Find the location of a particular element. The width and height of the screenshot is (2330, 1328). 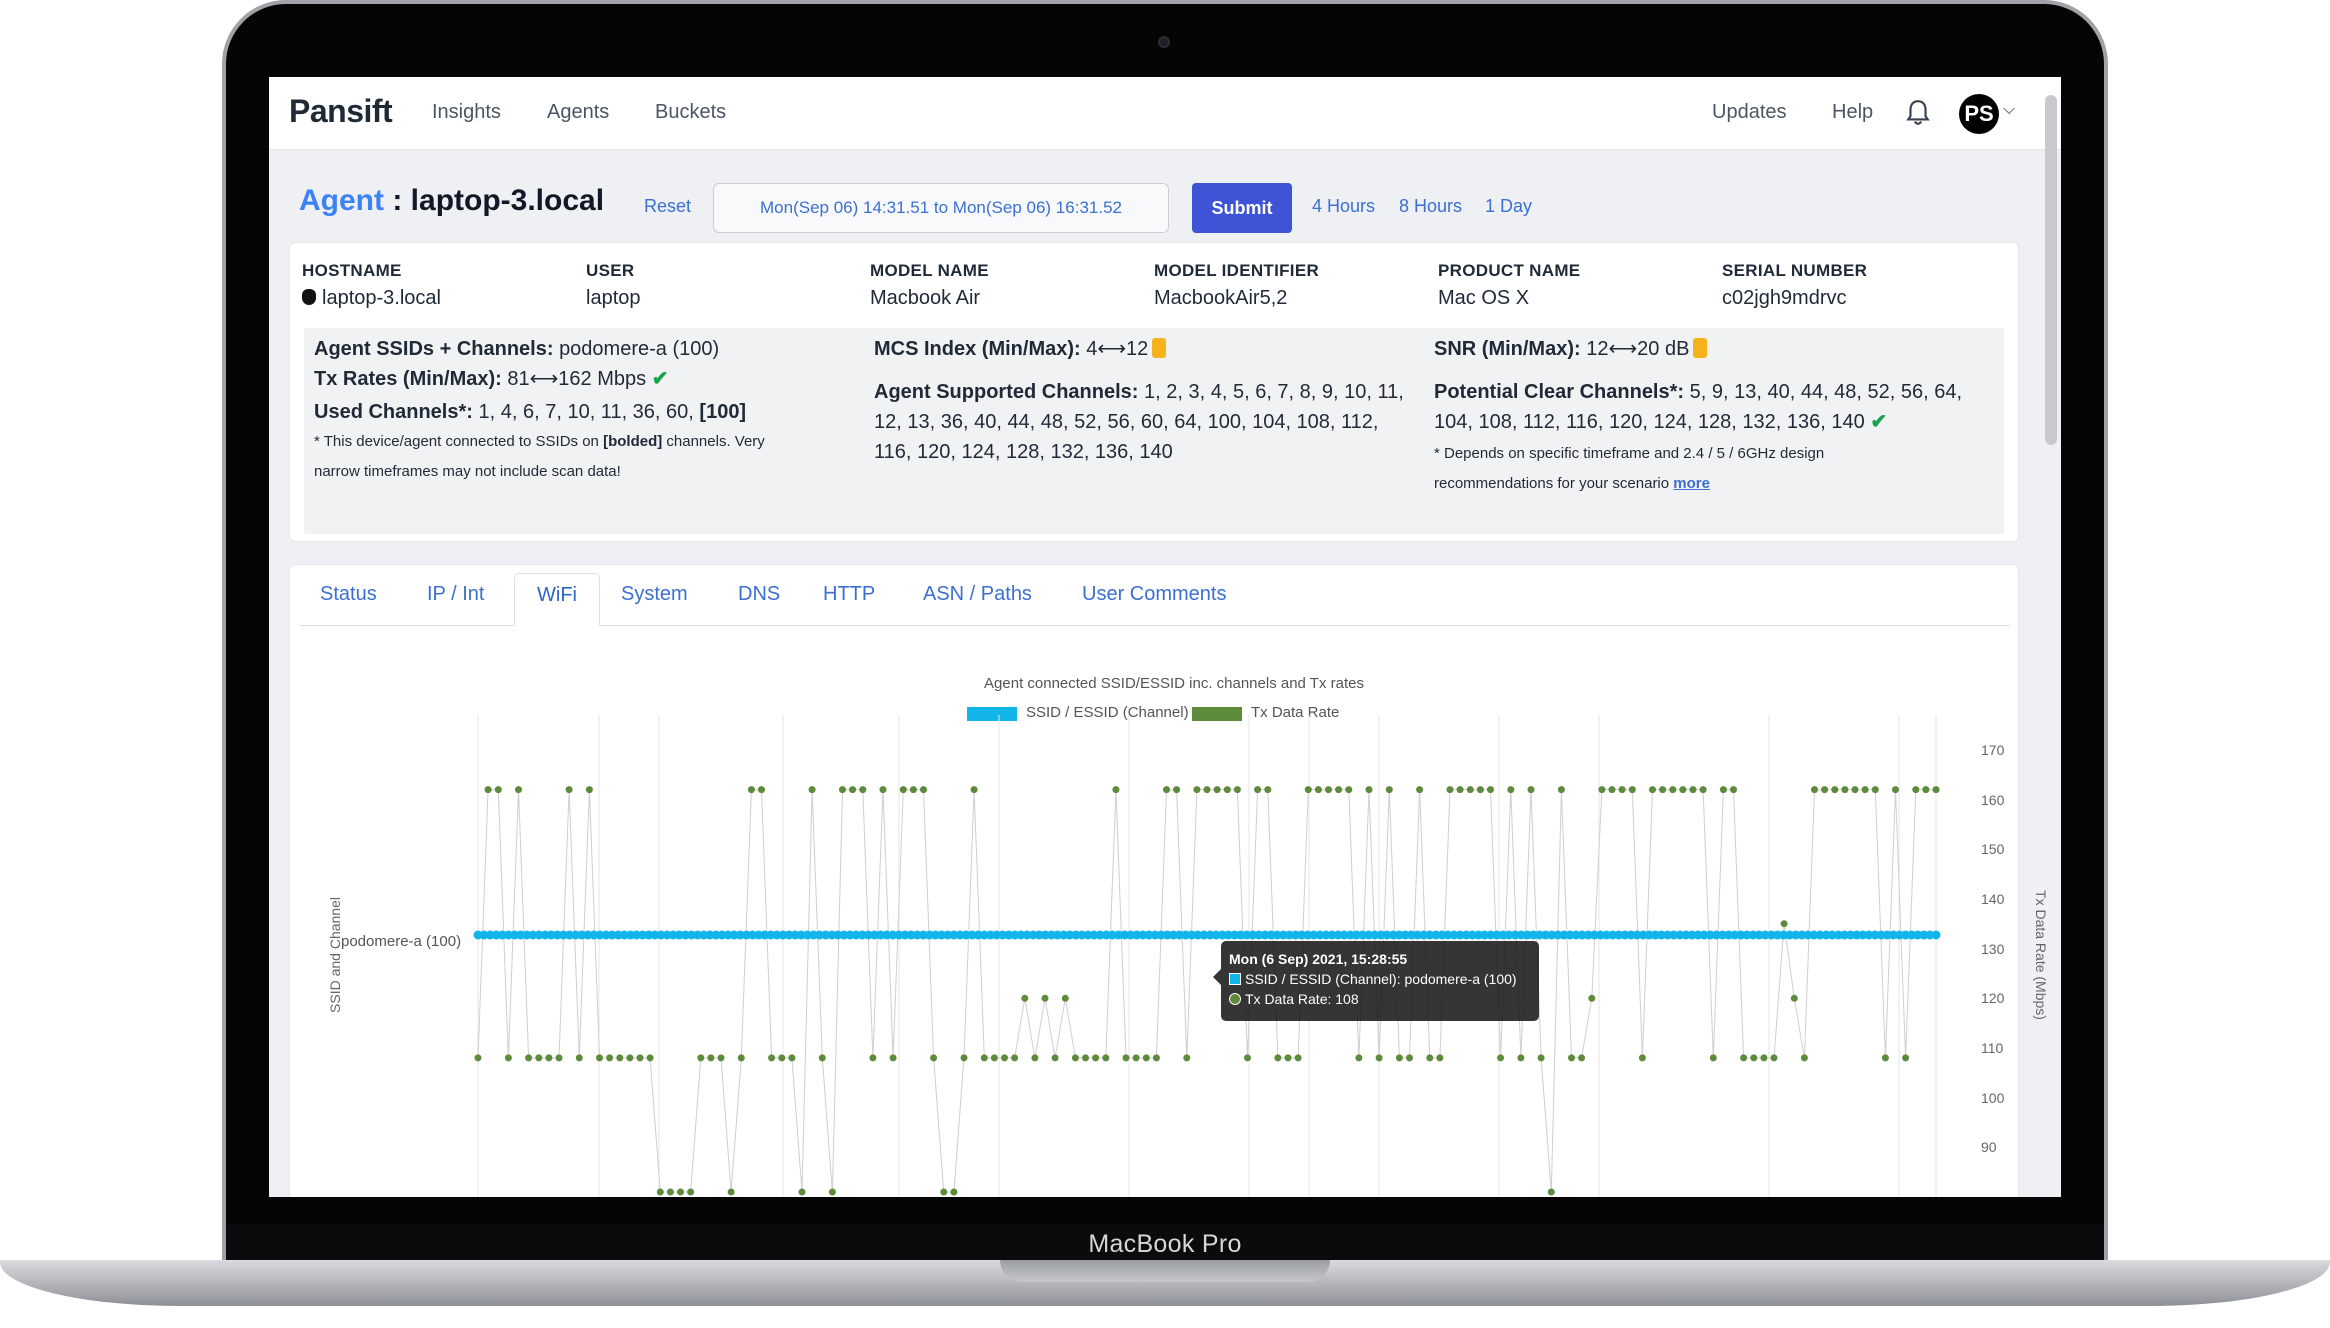

nav-buckets: Buckets is located at coordinates (690, 112).